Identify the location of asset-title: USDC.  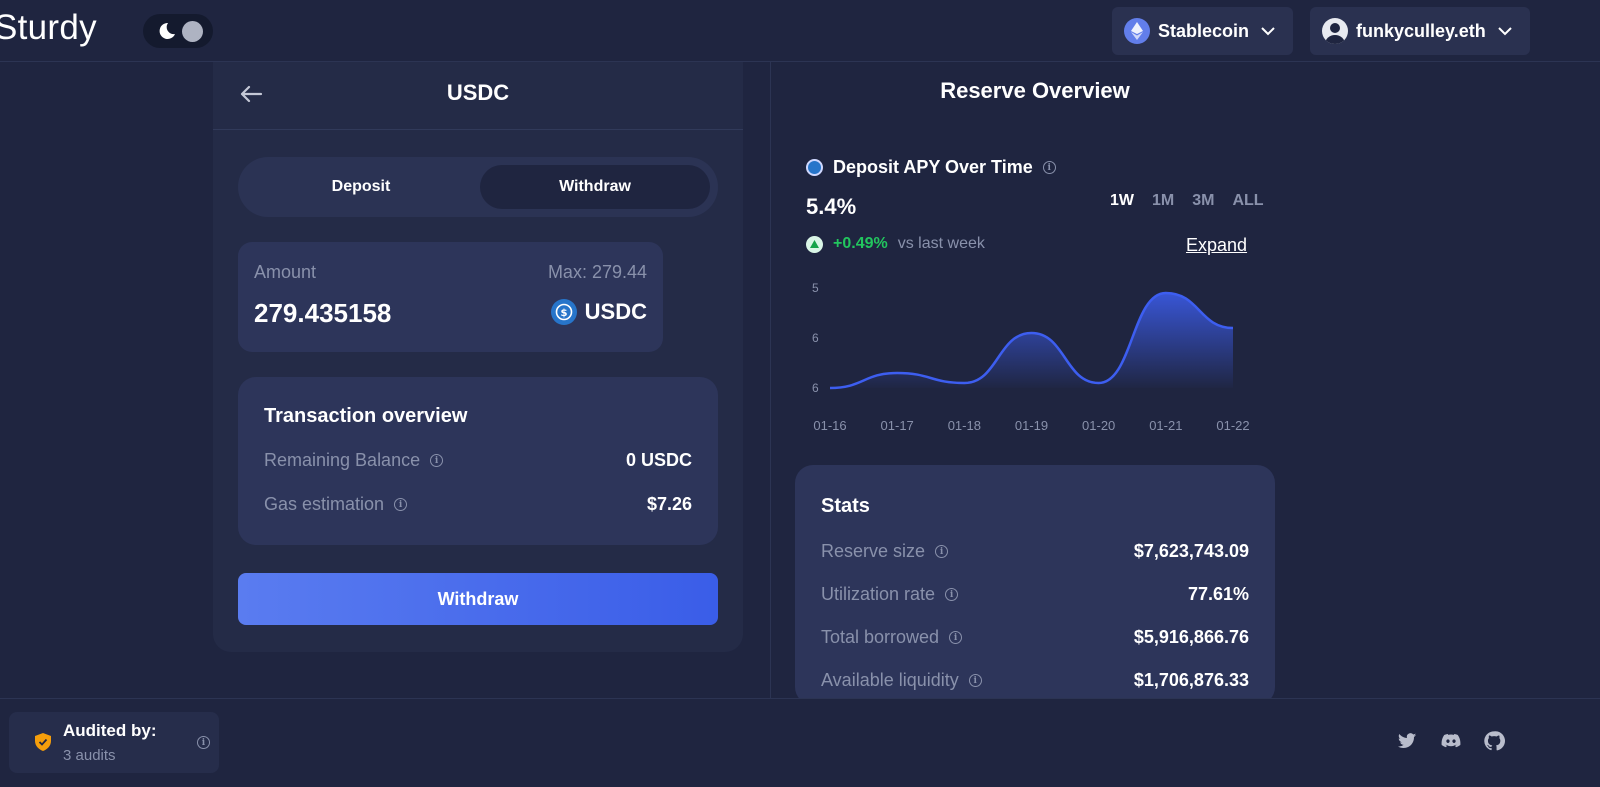
(478, 92).